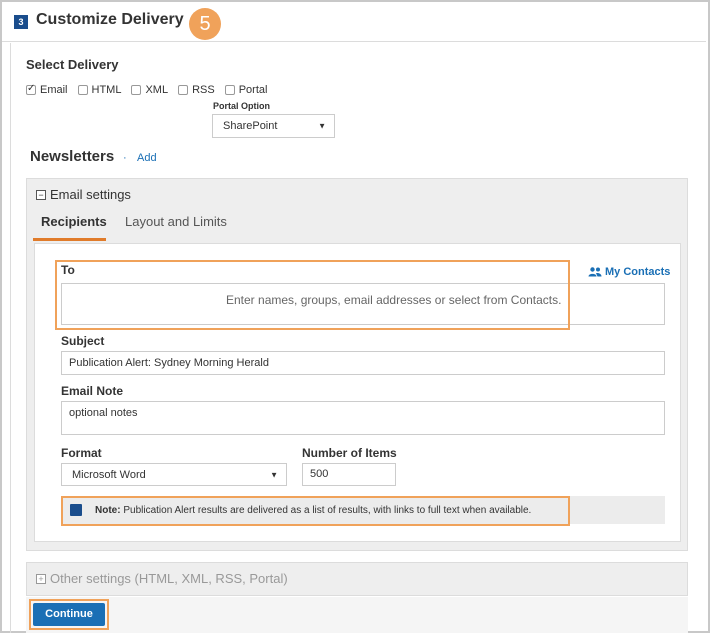  I want to click on active-tab-indicator, so click(69, 239).